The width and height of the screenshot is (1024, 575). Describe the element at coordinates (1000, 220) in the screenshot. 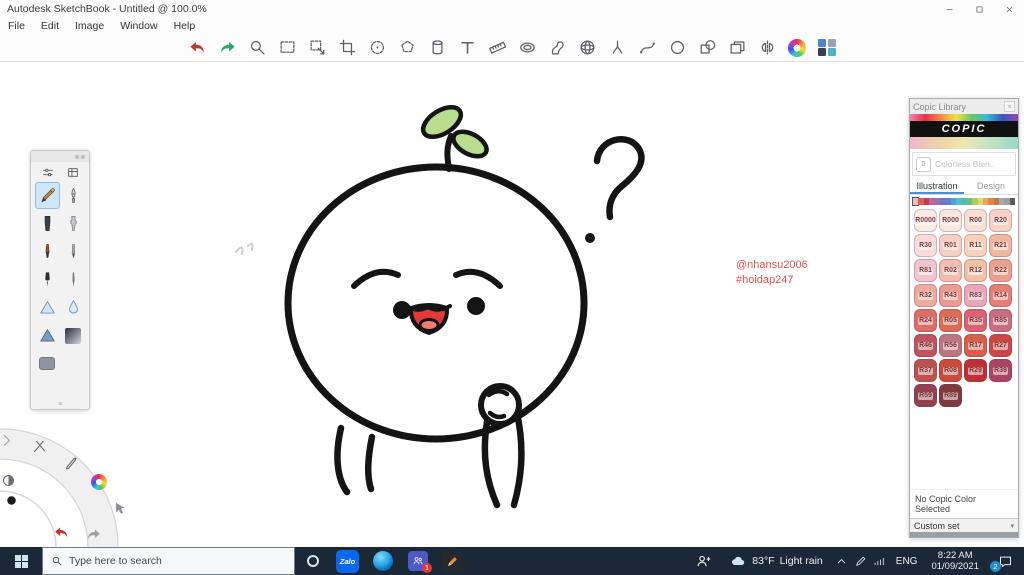

I see `copic-swatch-R20: R20` at that location.